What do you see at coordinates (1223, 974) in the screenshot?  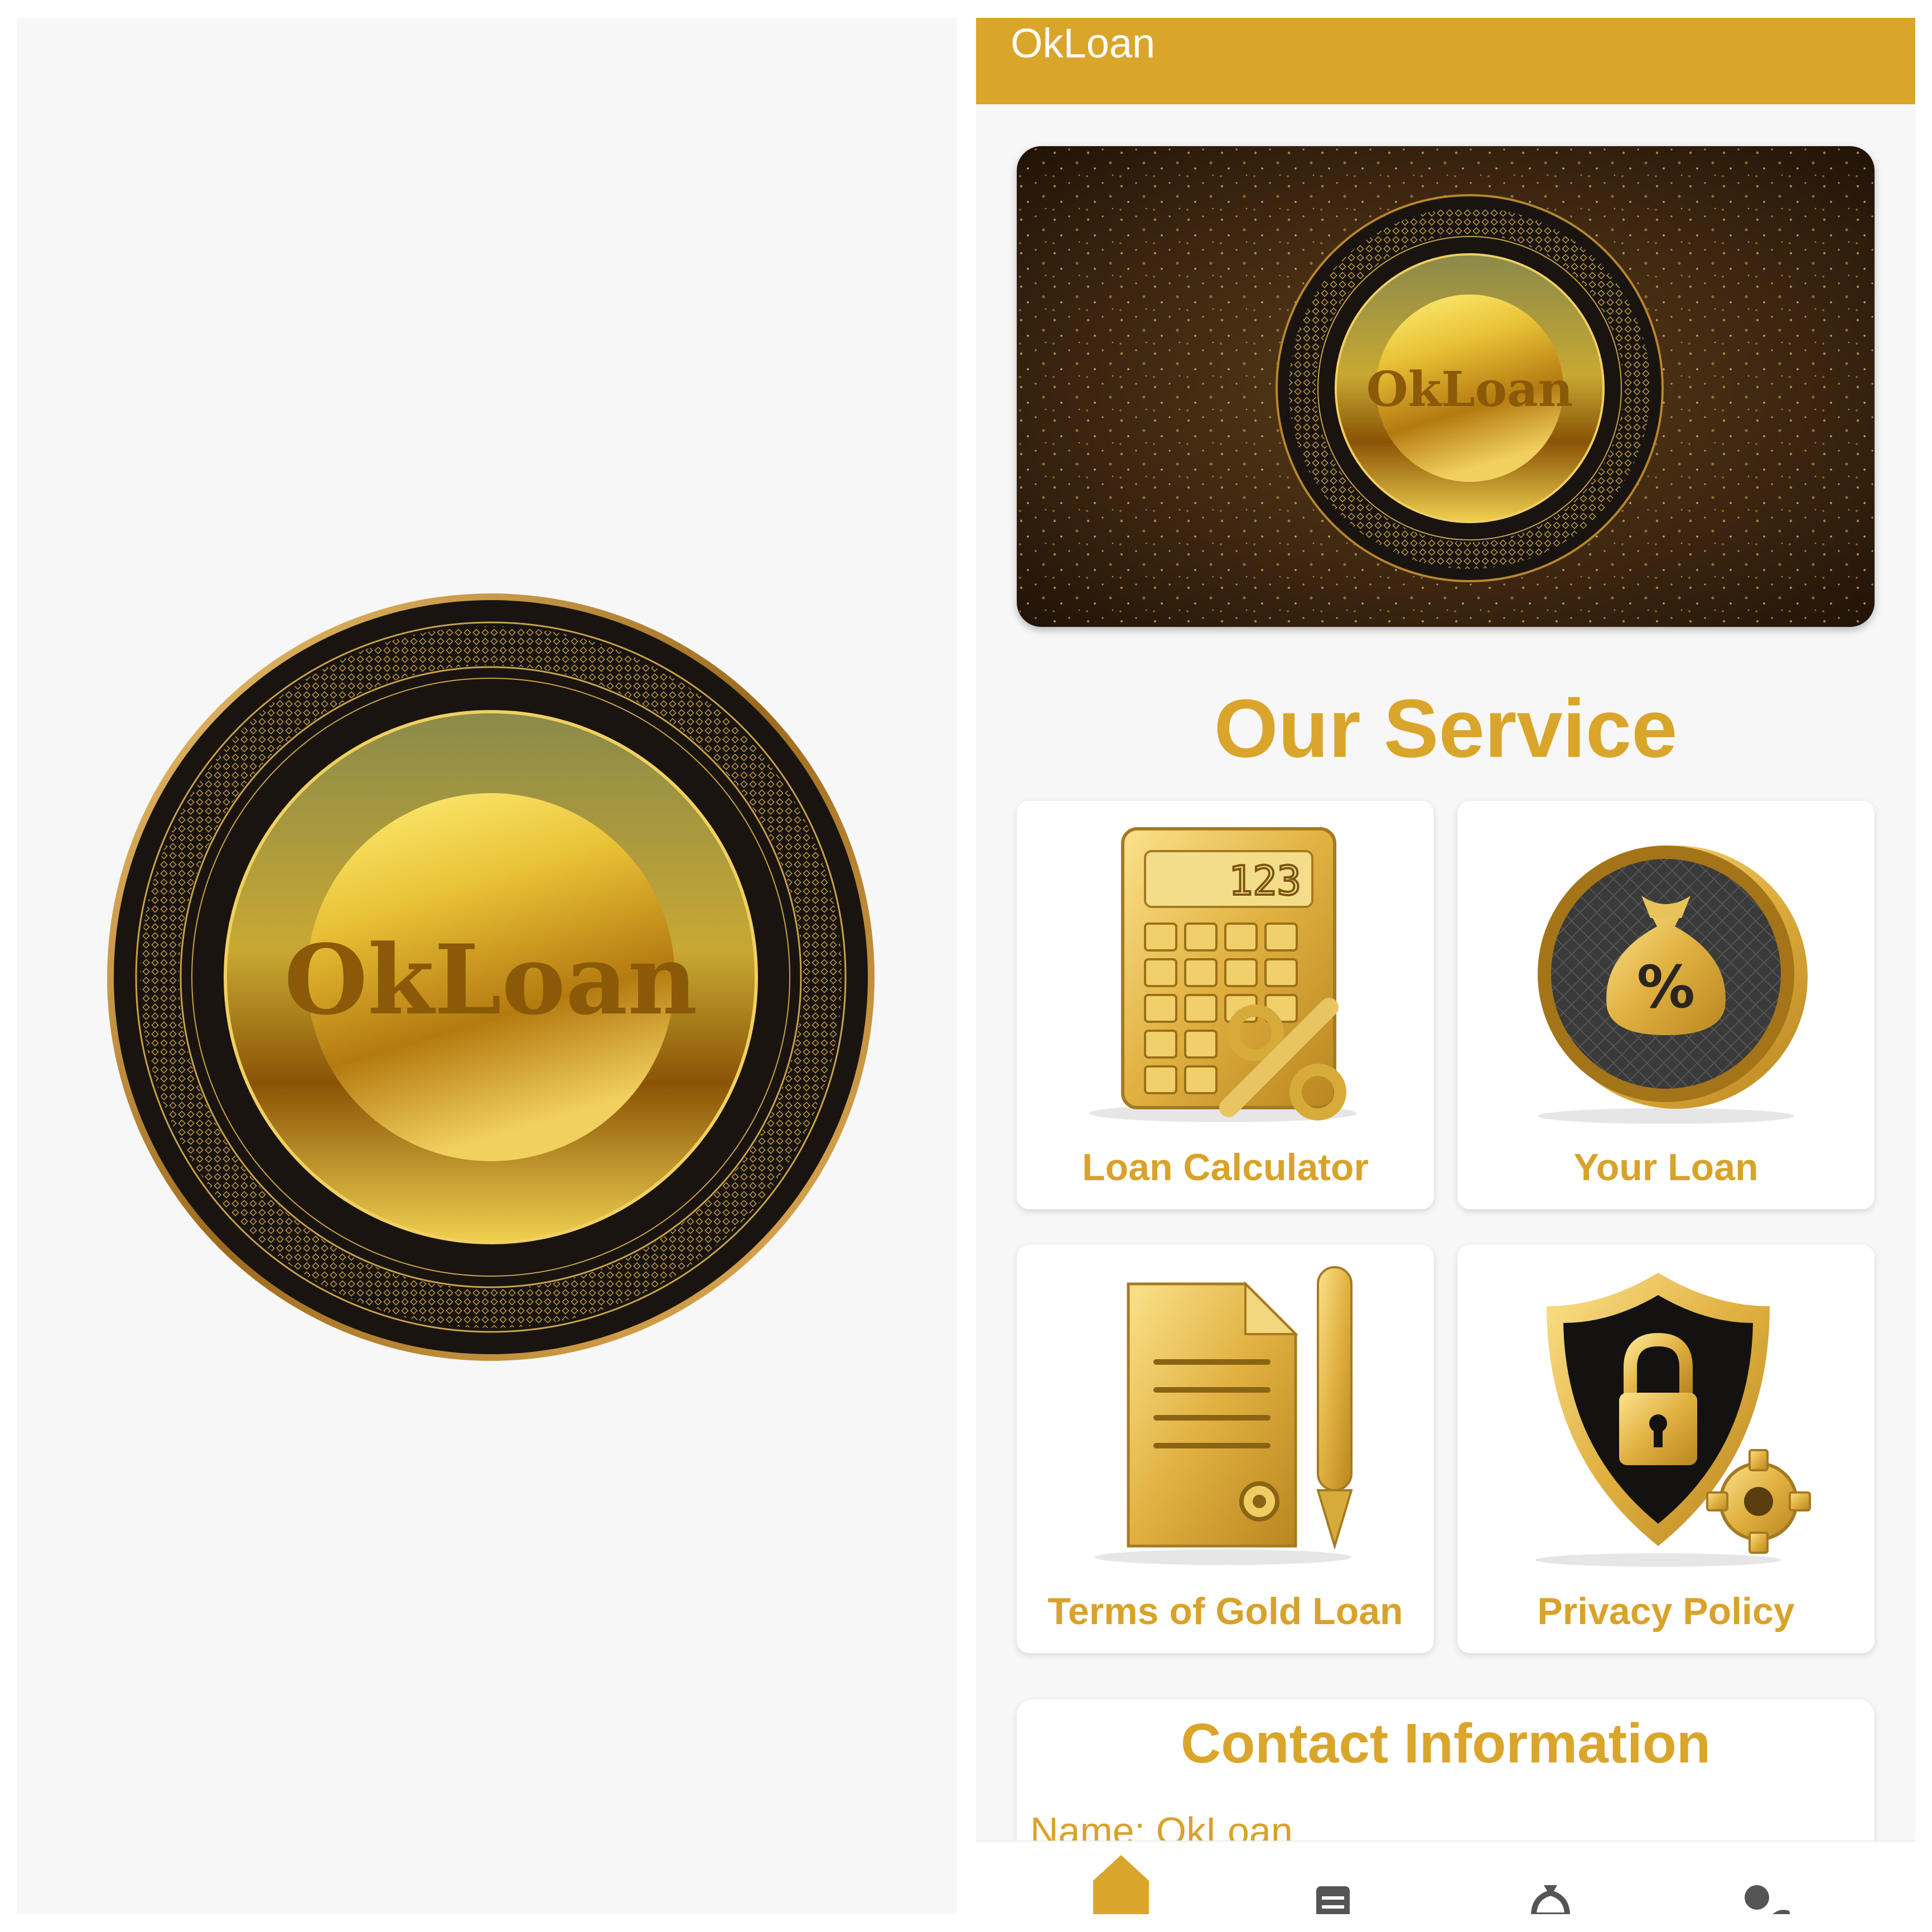 I see `calculator-icon: 123` at bounding box center [1223, 974].